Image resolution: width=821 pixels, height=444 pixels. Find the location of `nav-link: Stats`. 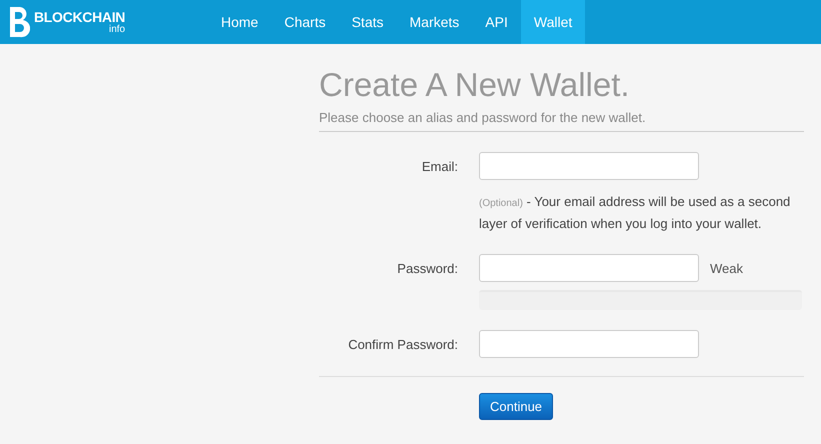

nav-link: Stats is located at coordinates (367, 22).